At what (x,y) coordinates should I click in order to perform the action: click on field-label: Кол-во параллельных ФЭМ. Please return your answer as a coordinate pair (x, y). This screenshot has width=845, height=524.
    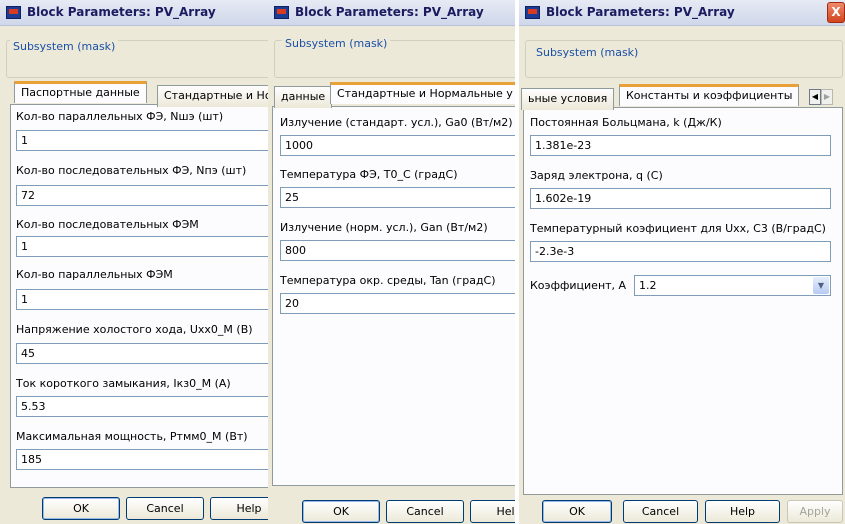
    Looking at the image, I should click on (94, 274).